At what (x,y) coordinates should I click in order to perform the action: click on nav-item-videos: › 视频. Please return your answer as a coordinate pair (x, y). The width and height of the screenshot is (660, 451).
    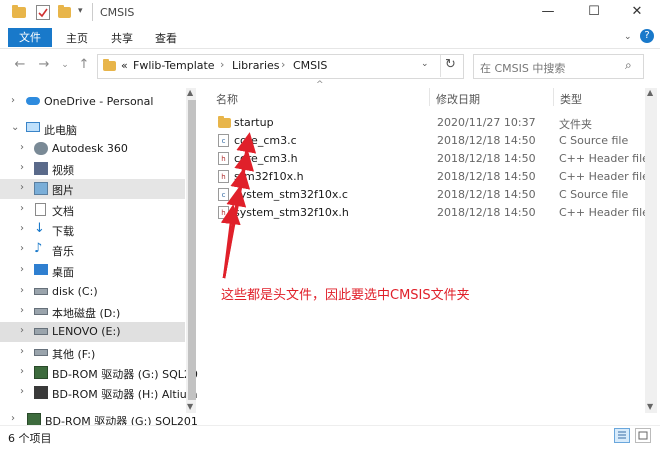
    Looking at the image, I should click on (92, 169).